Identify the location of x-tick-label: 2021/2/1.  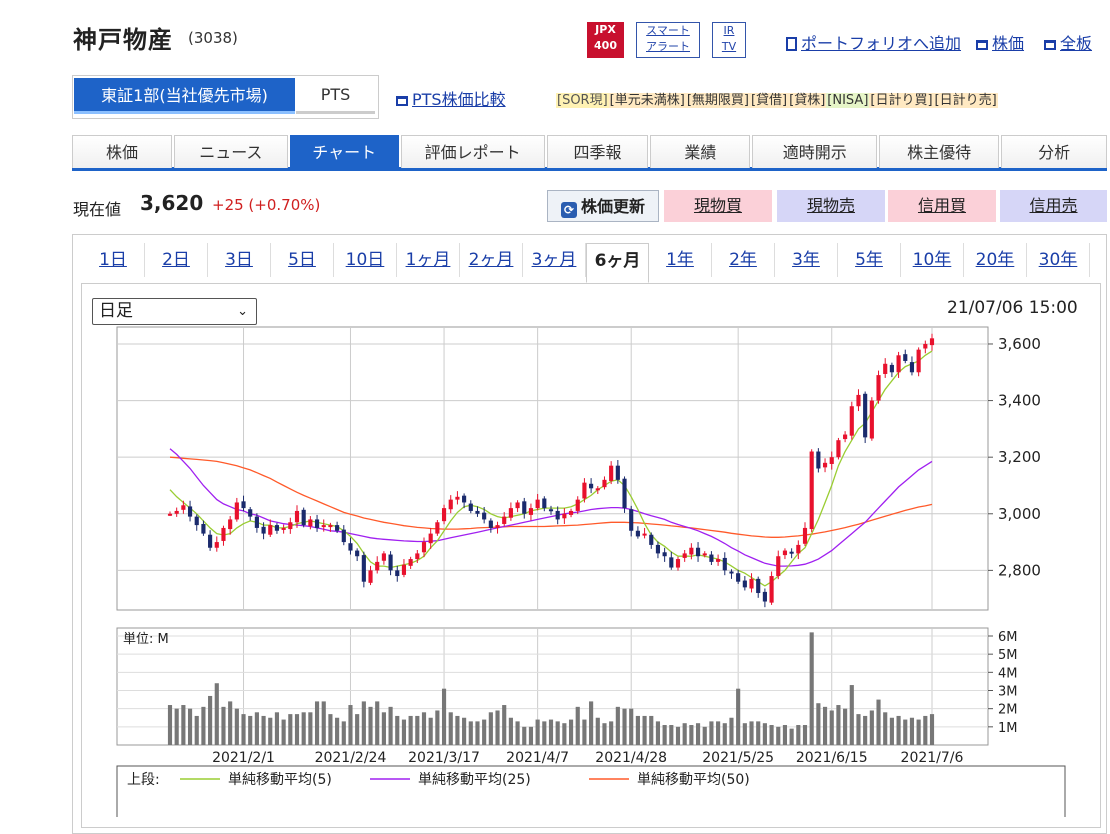
(243, 758).